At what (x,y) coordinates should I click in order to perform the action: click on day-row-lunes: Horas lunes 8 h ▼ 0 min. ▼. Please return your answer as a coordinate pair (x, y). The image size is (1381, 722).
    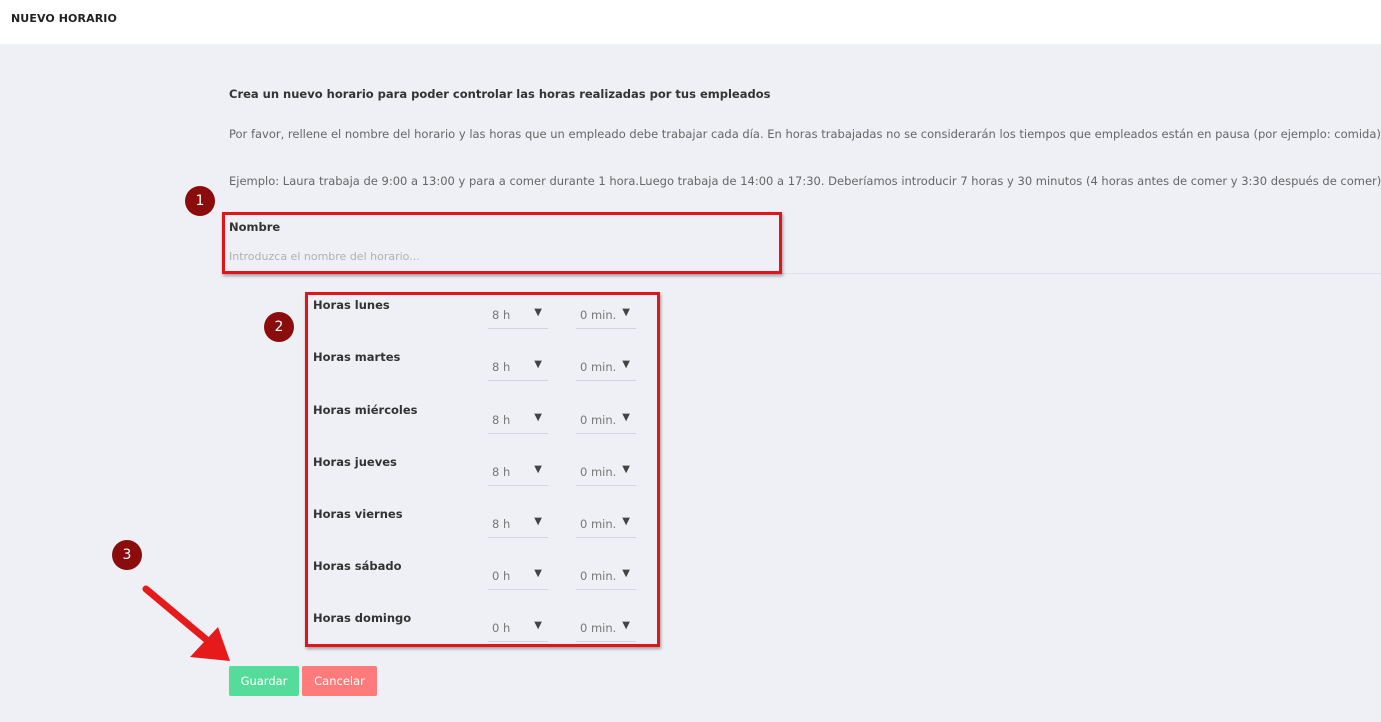
    Looking at the image, I should click on (483, 324).